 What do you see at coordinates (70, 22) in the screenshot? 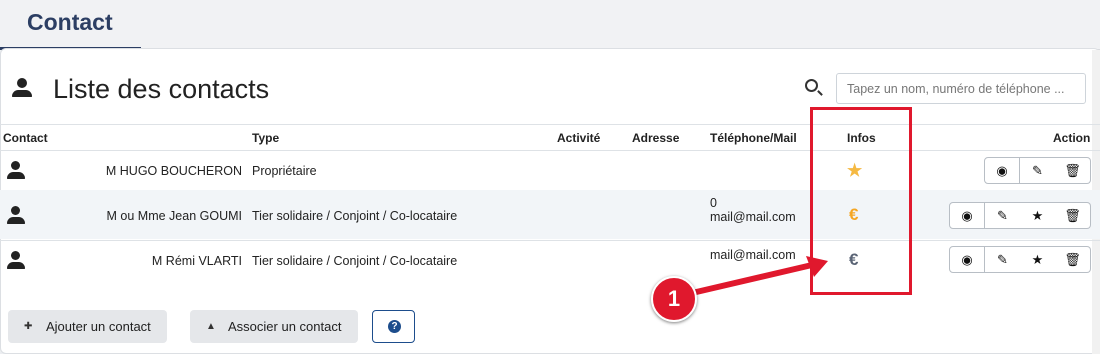
I see `tab-contact-label: Contact` at bounding box center [70, 22].